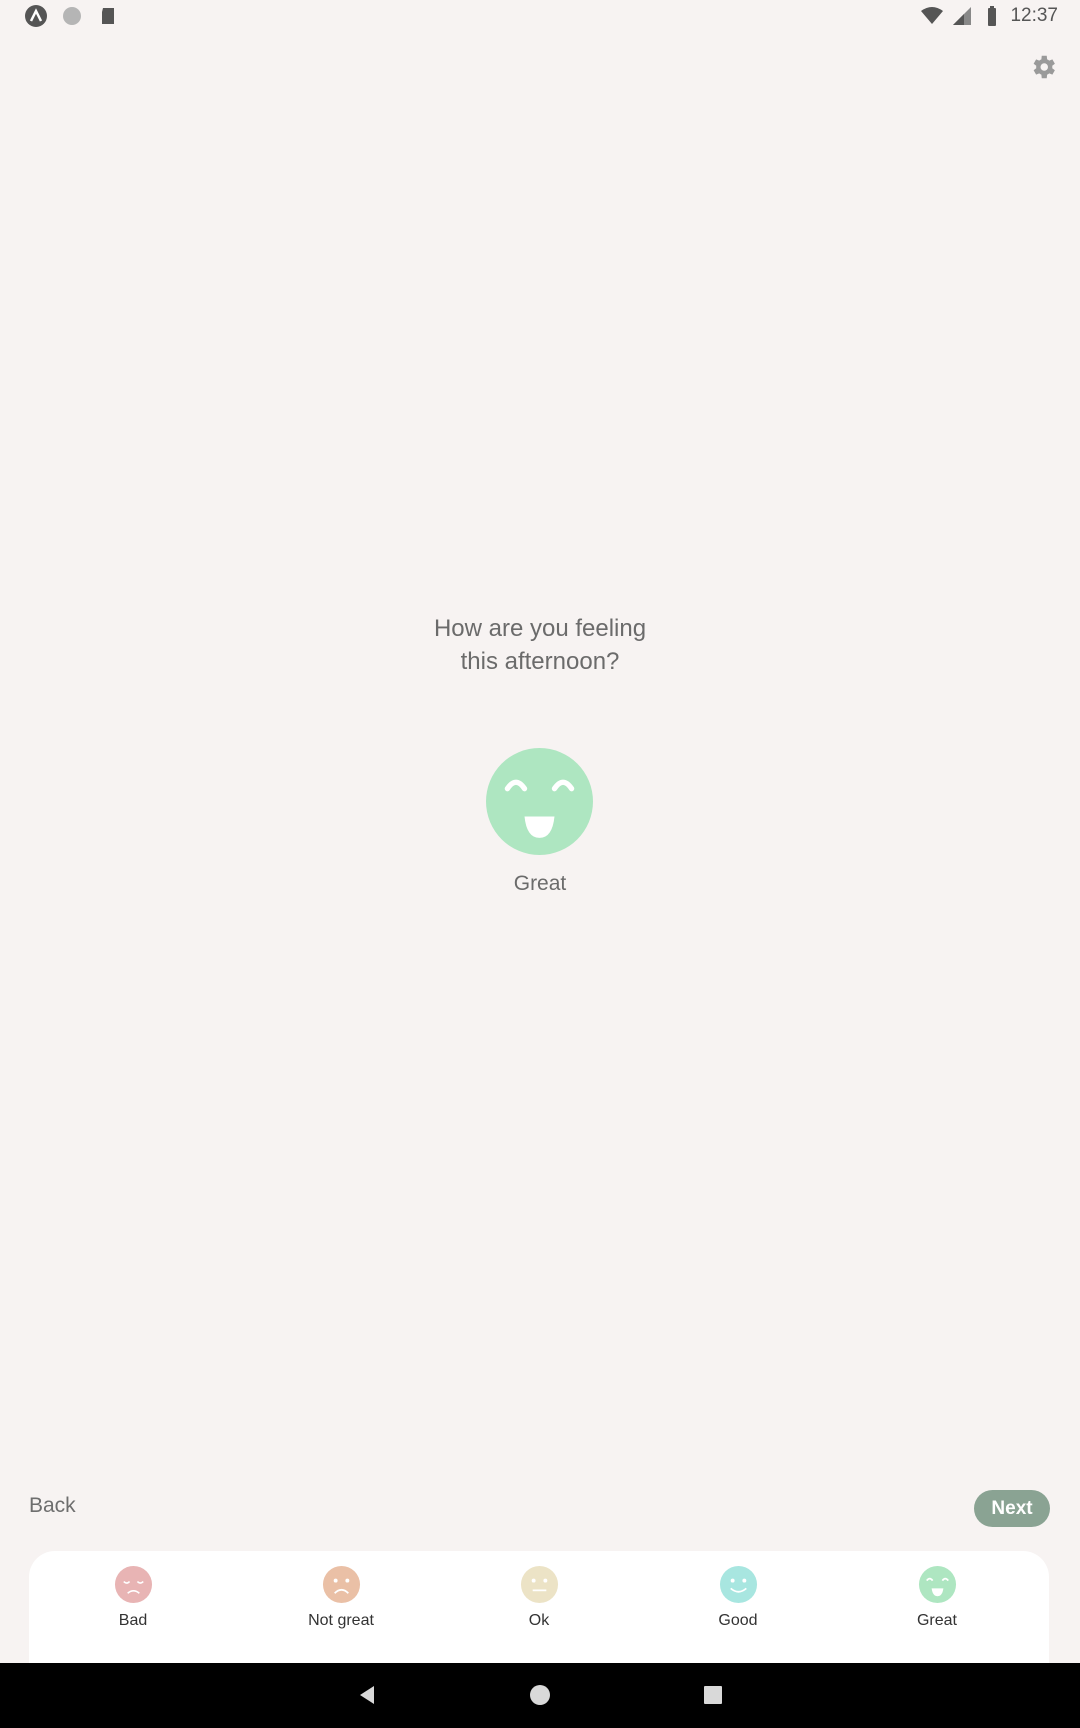  Describe the element at coordinates (341, 1584) in the screenshot. I see `not-great-face-icon` at that location.